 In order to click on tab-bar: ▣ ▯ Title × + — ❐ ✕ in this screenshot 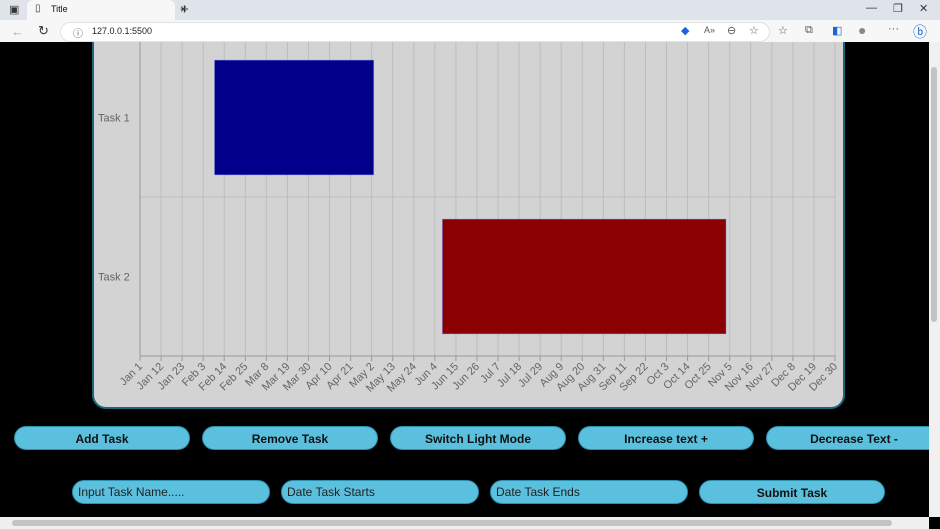, I will do `click(470, 10)`.